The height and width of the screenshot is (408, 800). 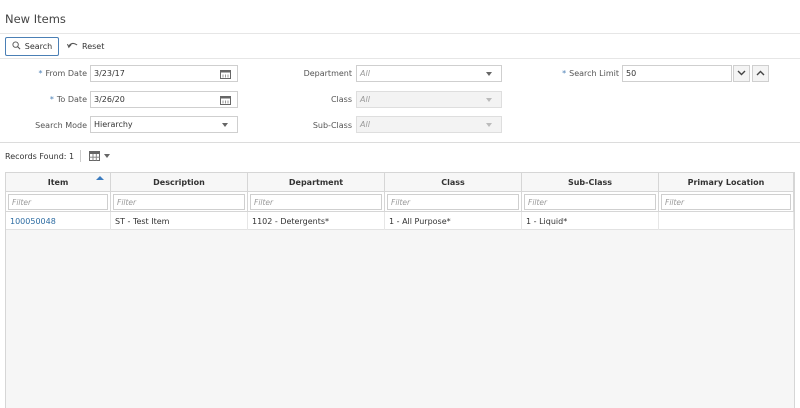 What do you see at coordinates (341, 99) in the screenshot?
I see `class-label: Class` at bounding box center [341, 99].